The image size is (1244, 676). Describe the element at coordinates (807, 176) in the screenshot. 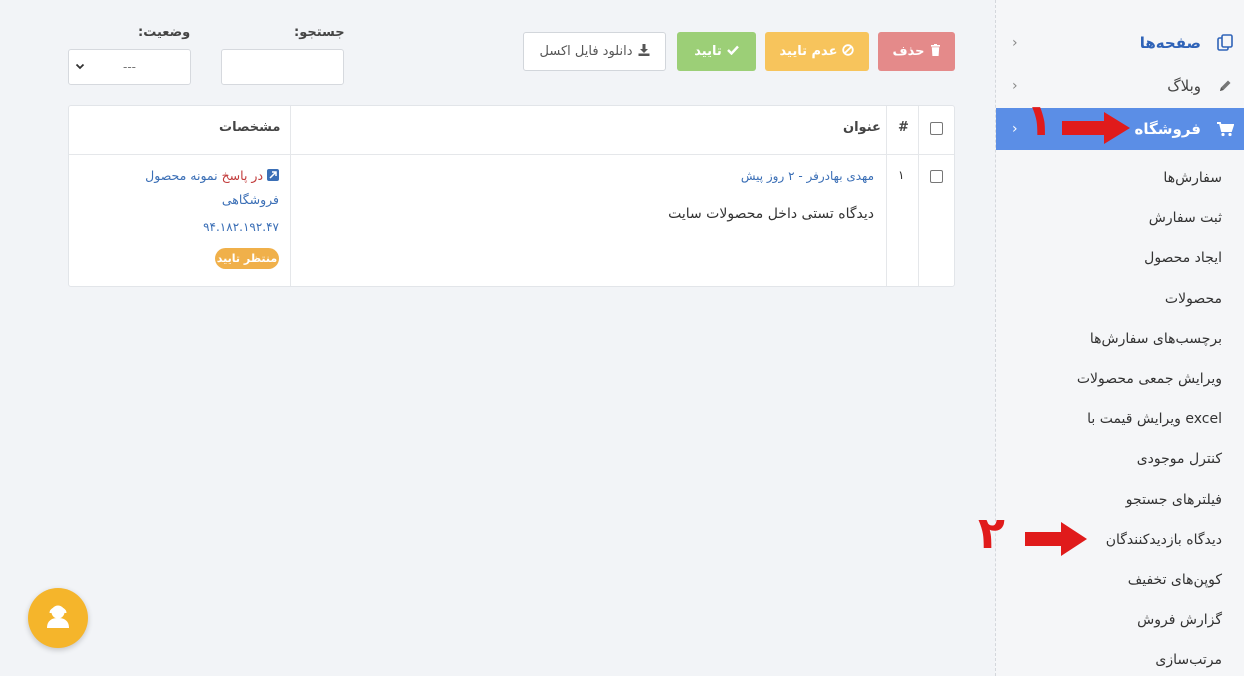

I see `comment-author: مهدی بهادرفر - ۲ روز پیش` at that location.